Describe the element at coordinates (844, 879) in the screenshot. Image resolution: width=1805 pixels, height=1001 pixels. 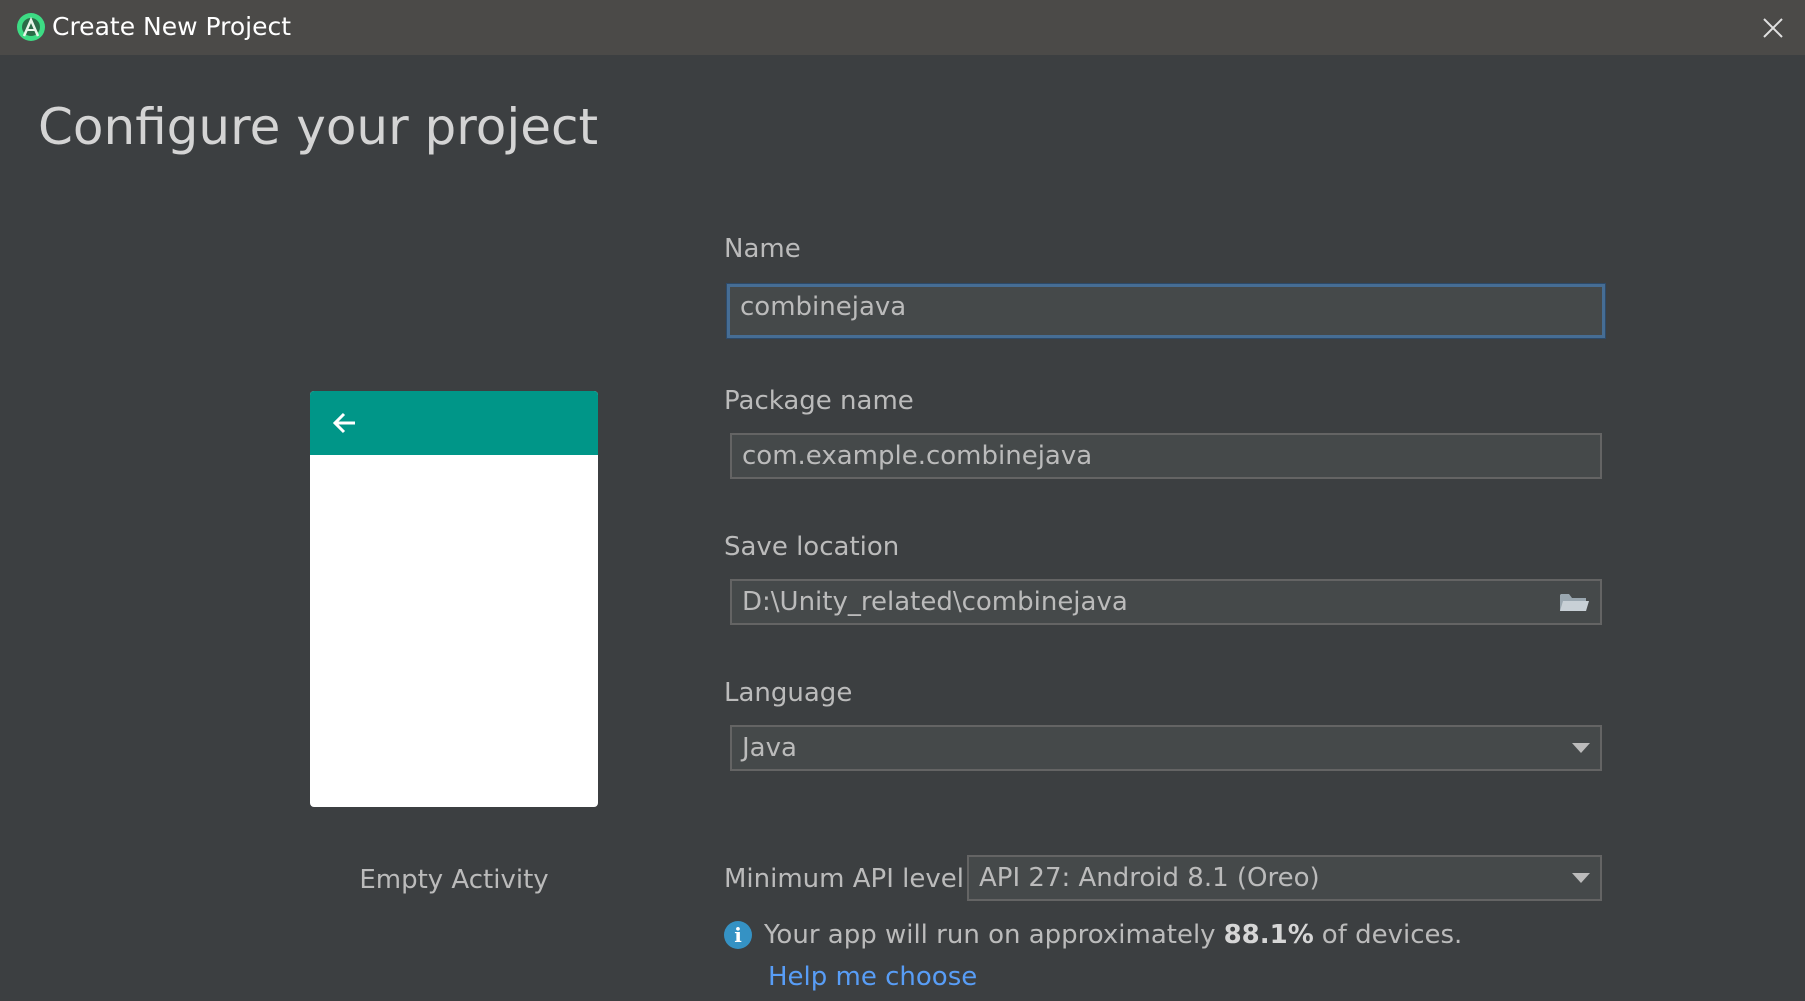
I see `min-api-label: Minimum API level` at that location.